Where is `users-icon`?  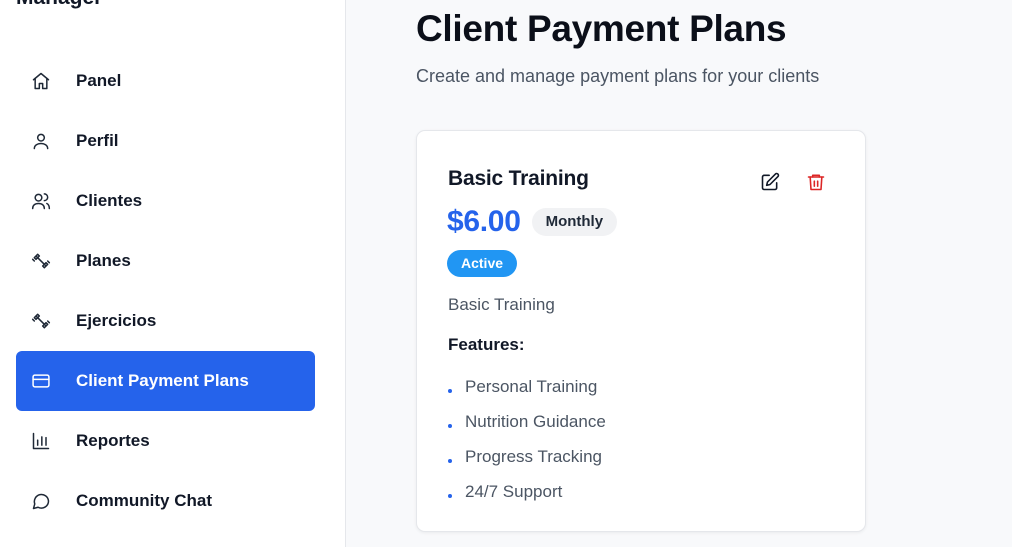
users-icon is located at coordinates (41, 201).